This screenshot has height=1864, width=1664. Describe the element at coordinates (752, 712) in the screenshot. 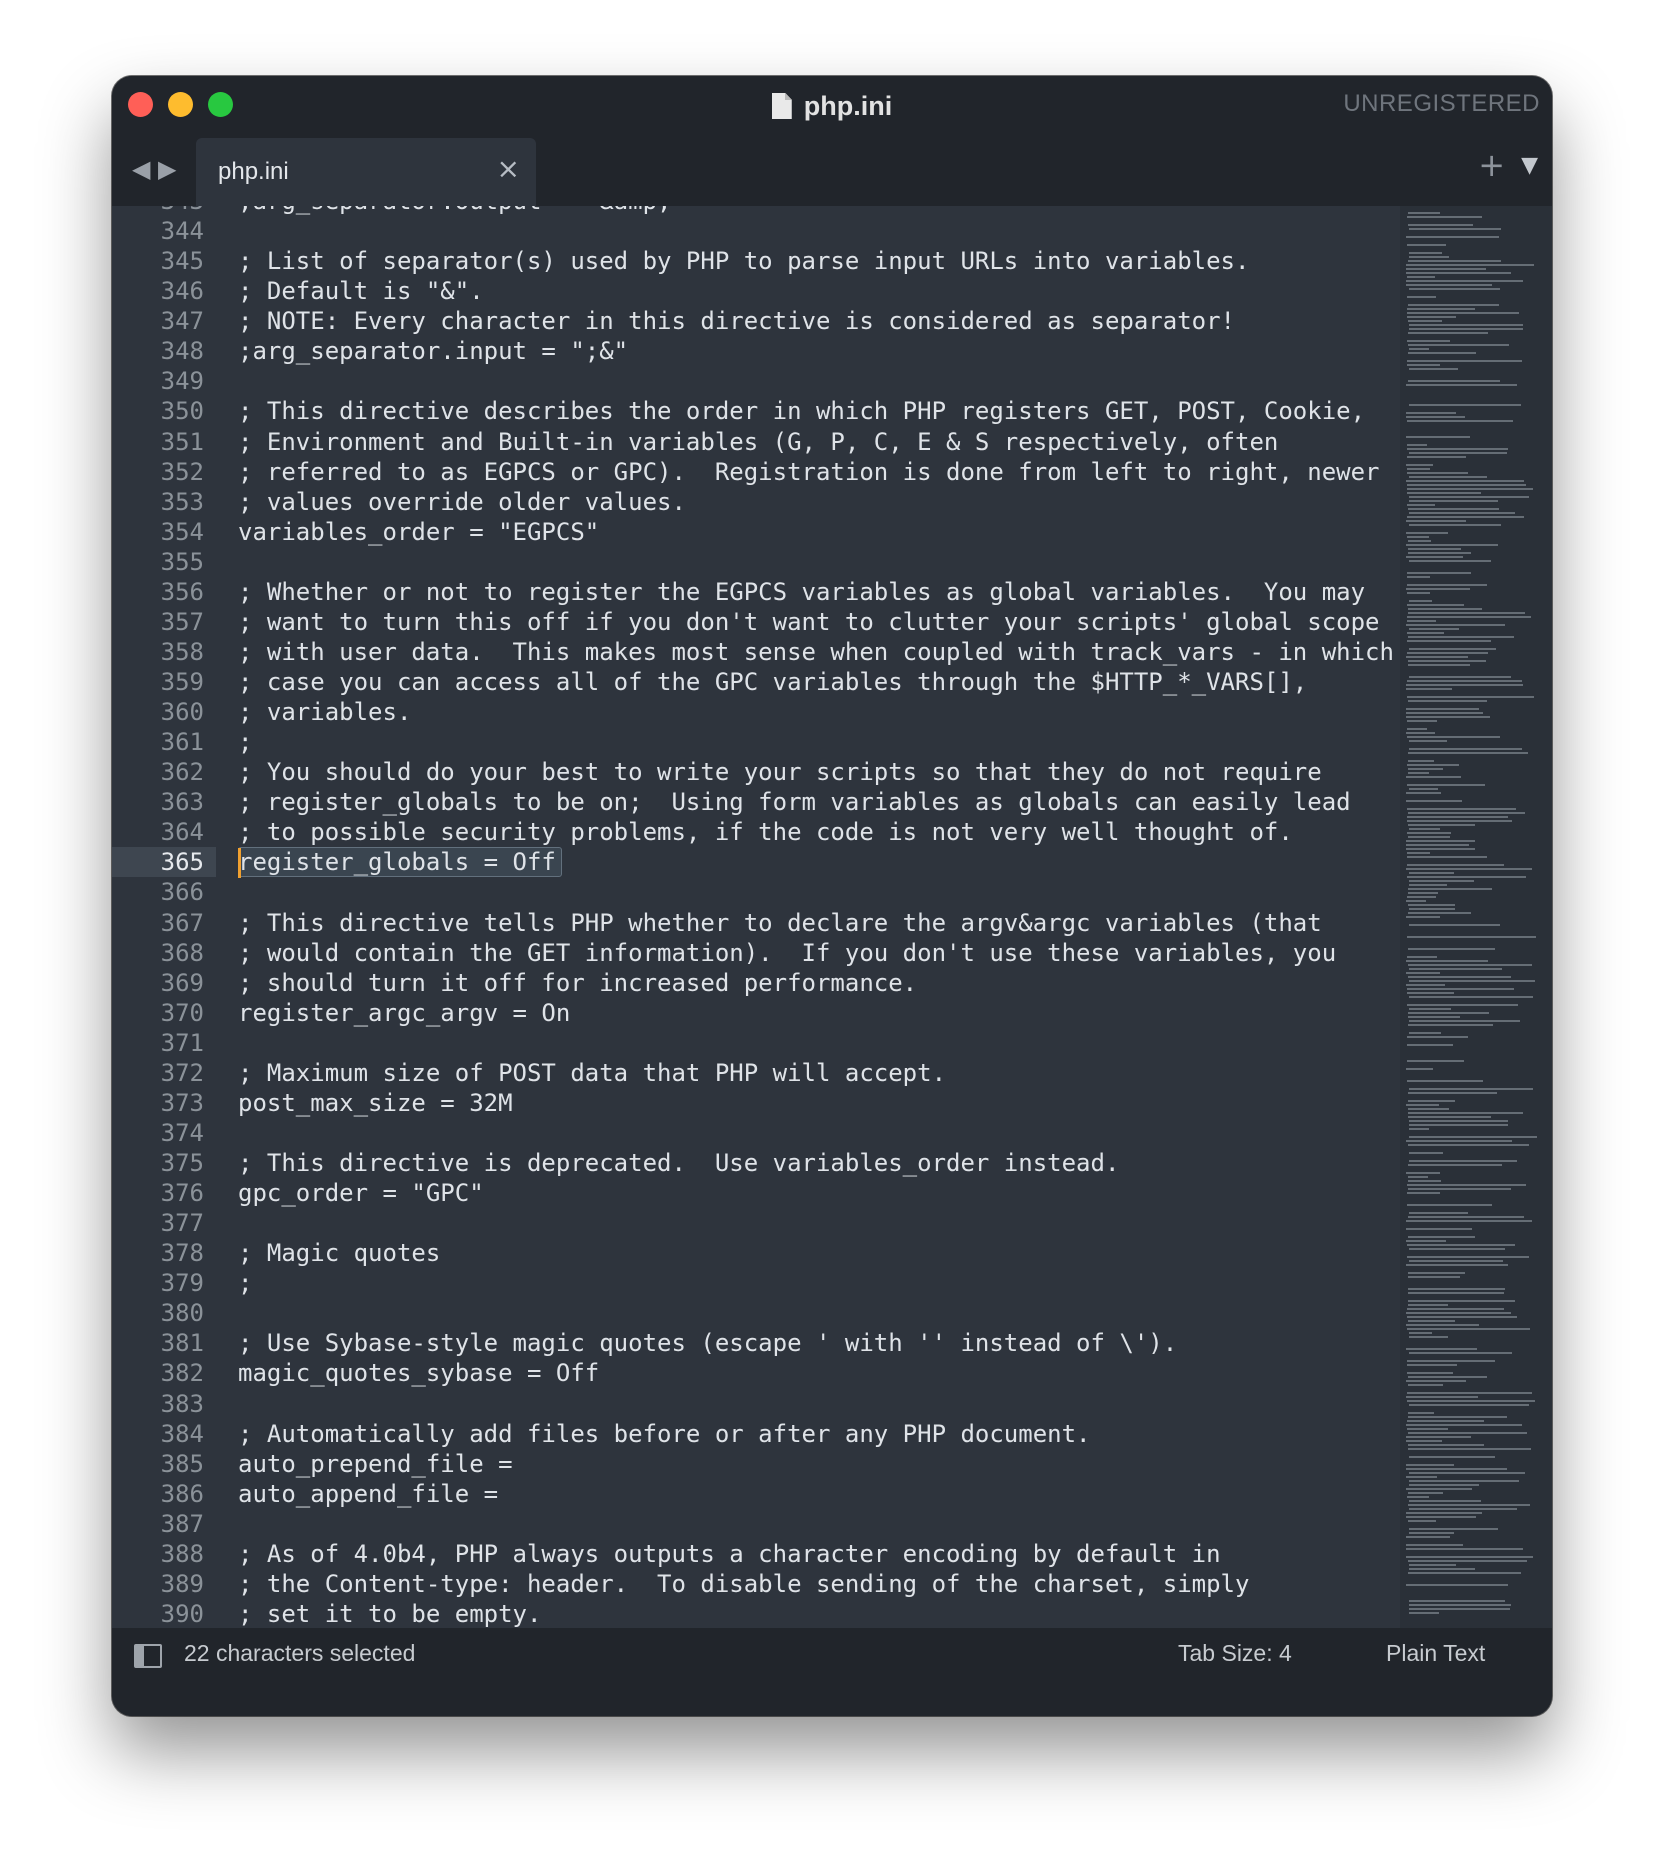

I see `code-line: 360 ; variables.` at that location.